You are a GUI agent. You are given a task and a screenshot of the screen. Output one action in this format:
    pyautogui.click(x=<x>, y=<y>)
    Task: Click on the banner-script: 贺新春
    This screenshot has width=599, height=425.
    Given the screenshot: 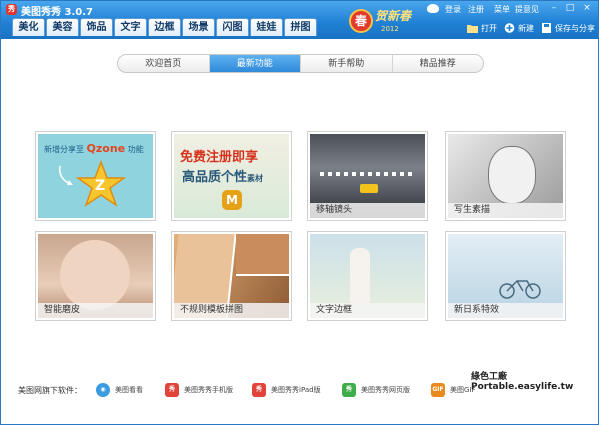 What is the action you would take?
    pyautogui.click(x=393, y=16)
    